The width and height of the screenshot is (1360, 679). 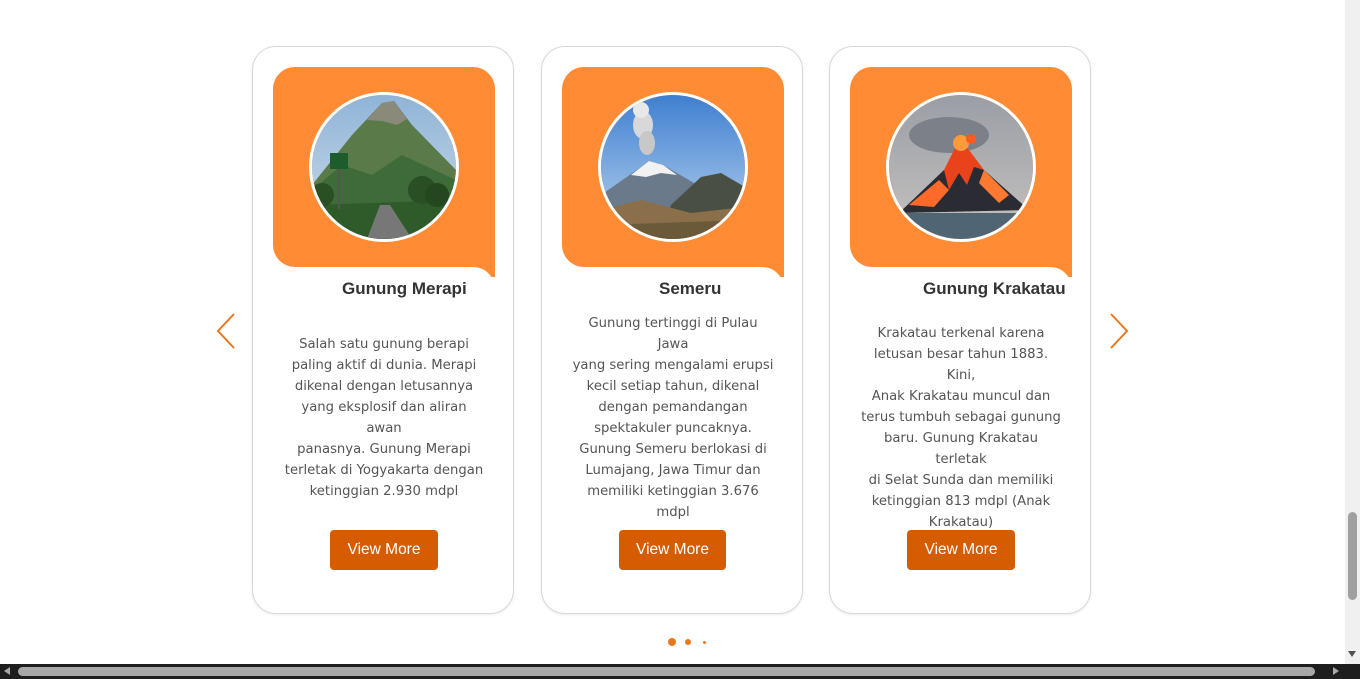 I want to click on merapi-photo, so click(x=384, y=167).